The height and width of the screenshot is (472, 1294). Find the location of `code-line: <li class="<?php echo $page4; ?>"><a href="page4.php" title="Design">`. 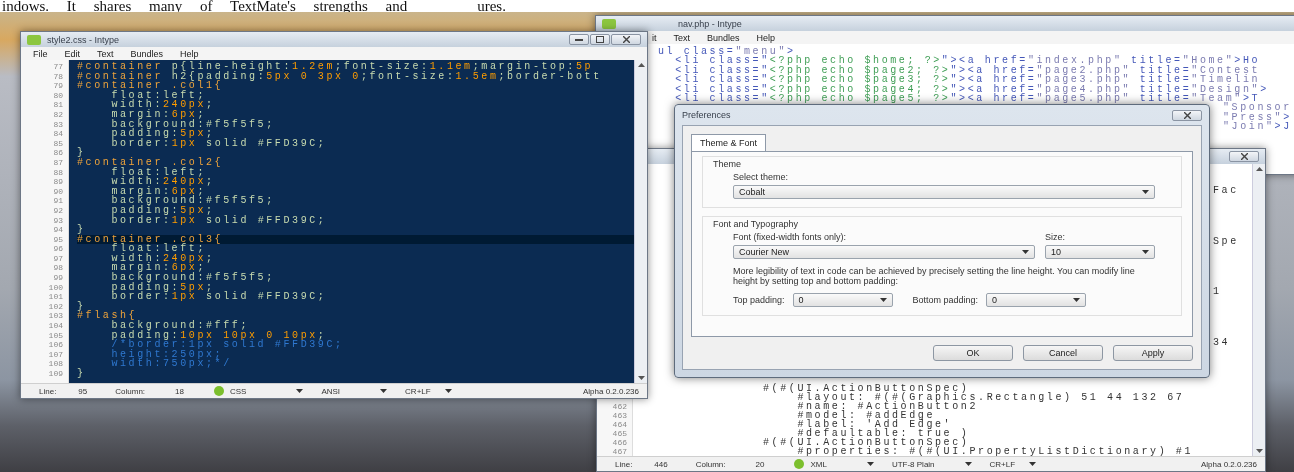

code-line: <li class="<?php echo $page4; ?>"><a href="page4.php" title="Design"> is located at coordinates (971, 89).